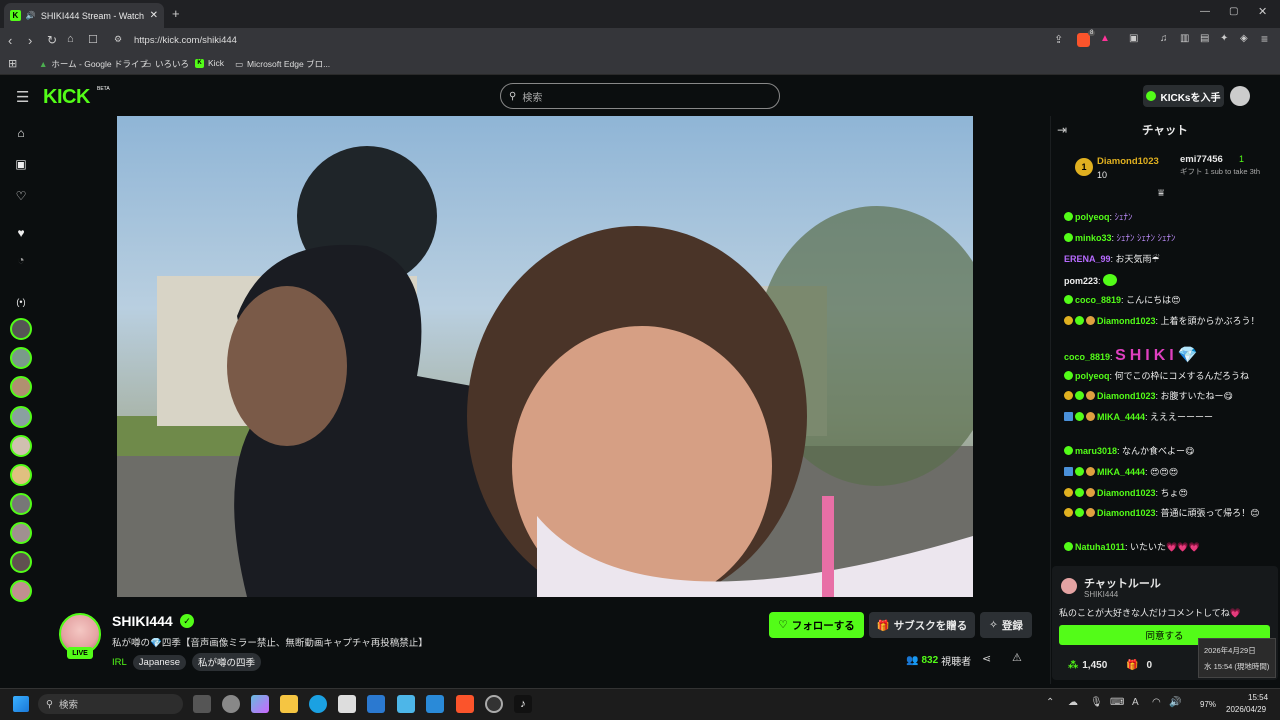 The height and width of the screenshot is (720, 1280). Describe the element at coordinates (376, 704) in the screenshot. I see `mail-icon` at that location.